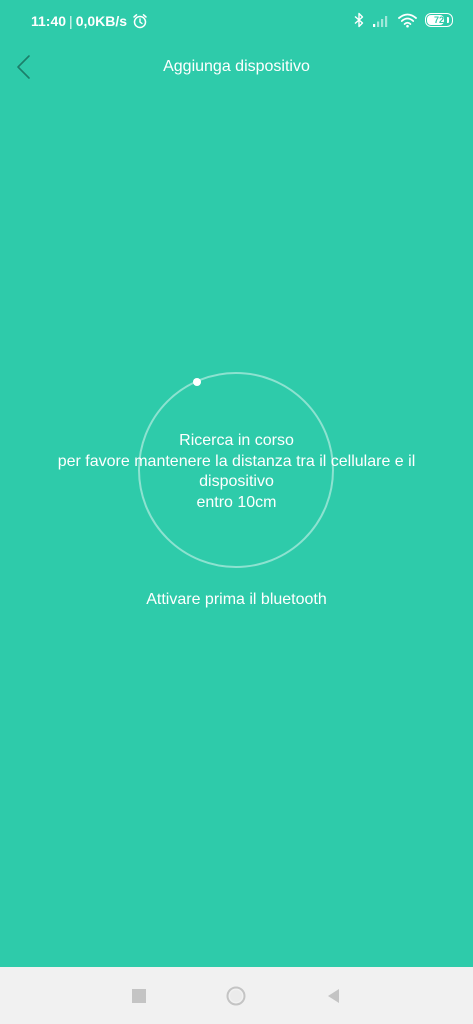  What do you see at coordinates (236, 66) in the screenshot?
I see `page-title: Aggiunga dispositivo` at bounding box center [236, 66].